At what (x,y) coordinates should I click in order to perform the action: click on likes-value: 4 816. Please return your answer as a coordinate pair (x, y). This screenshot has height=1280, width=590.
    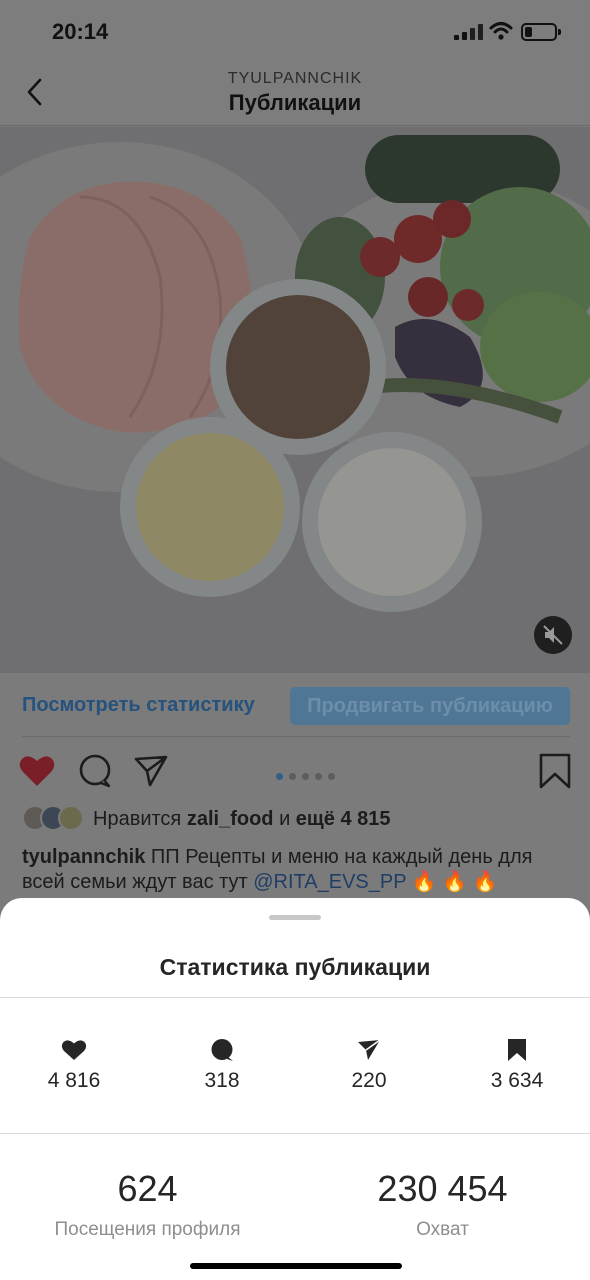
    Looking at the image, I should click on (74, 1080).